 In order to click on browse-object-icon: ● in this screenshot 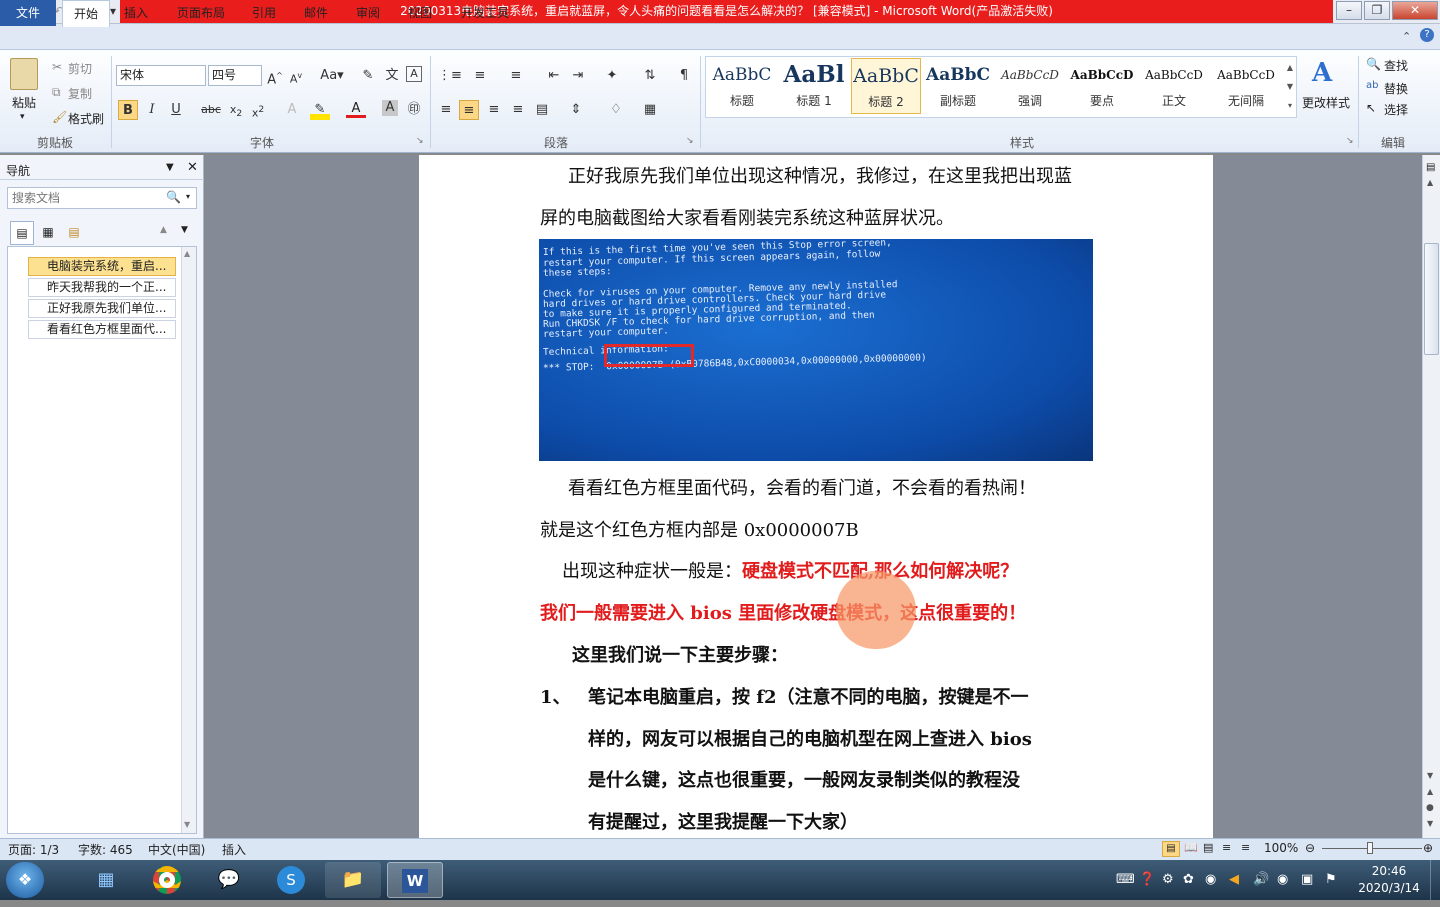, I will do `click(1430, 808)`.